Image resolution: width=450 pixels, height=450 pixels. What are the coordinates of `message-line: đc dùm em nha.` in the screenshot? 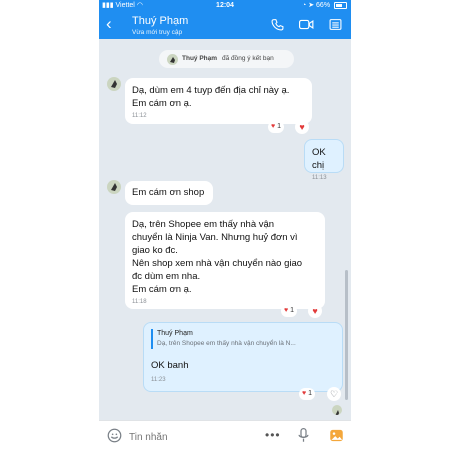 It's located at (166, 276).